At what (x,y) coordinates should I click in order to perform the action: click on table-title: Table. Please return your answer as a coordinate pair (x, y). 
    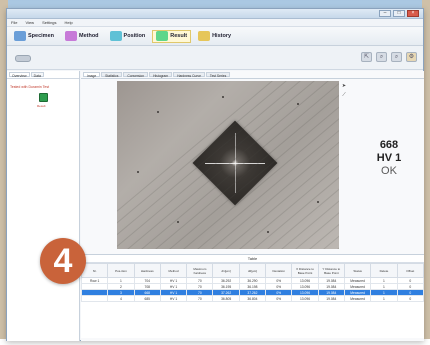
    Looking at the image, I should click on (252, 259).